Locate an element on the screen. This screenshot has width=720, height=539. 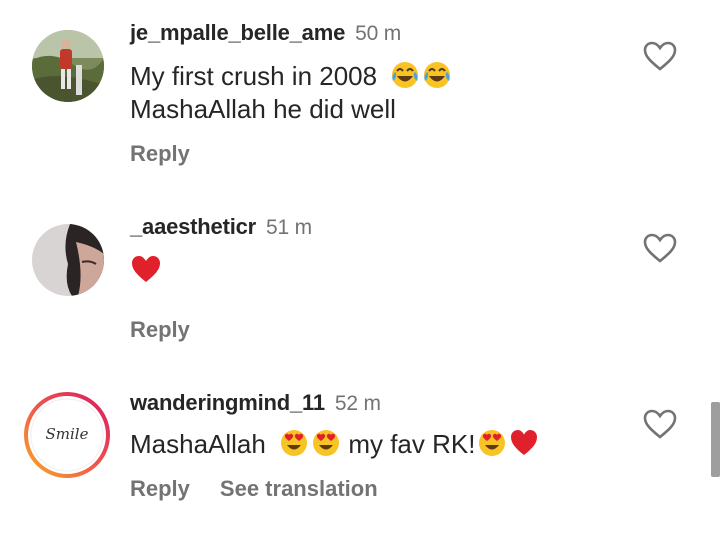
comment-username: _aaestheticr 51 m is located at coordinates (221, 227).